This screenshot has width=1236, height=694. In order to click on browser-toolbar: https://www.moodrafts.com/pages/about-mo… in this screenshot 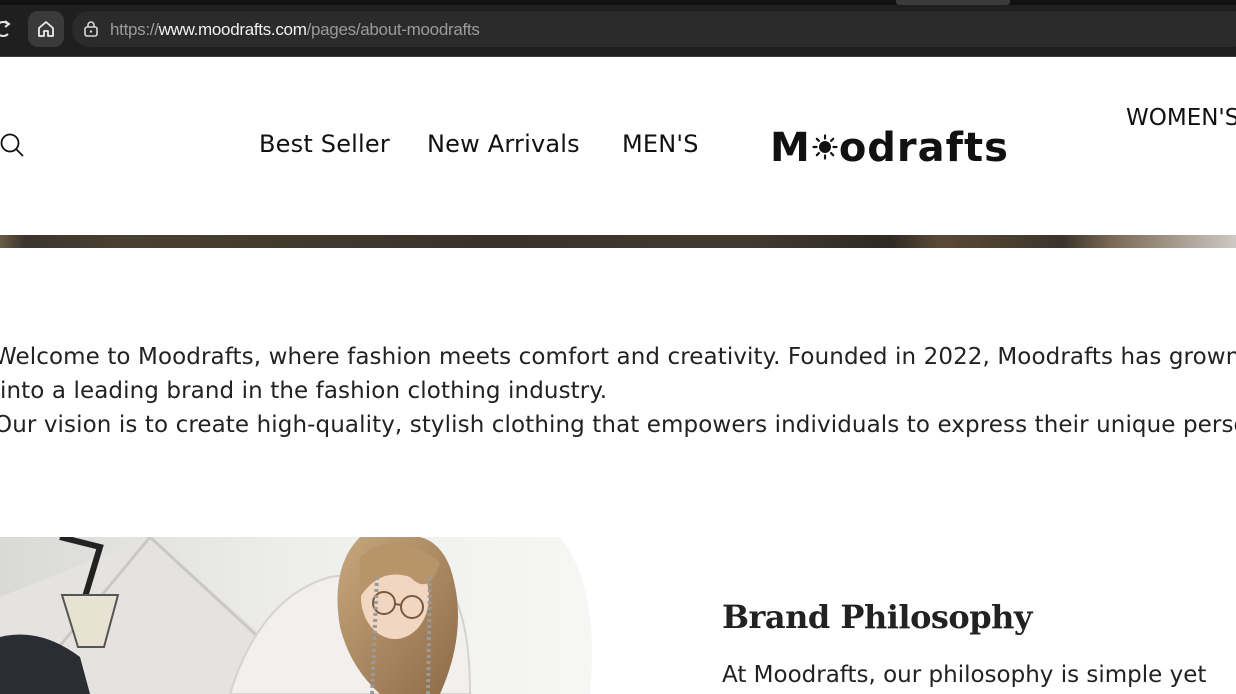, I will do `click(618, 28)`.